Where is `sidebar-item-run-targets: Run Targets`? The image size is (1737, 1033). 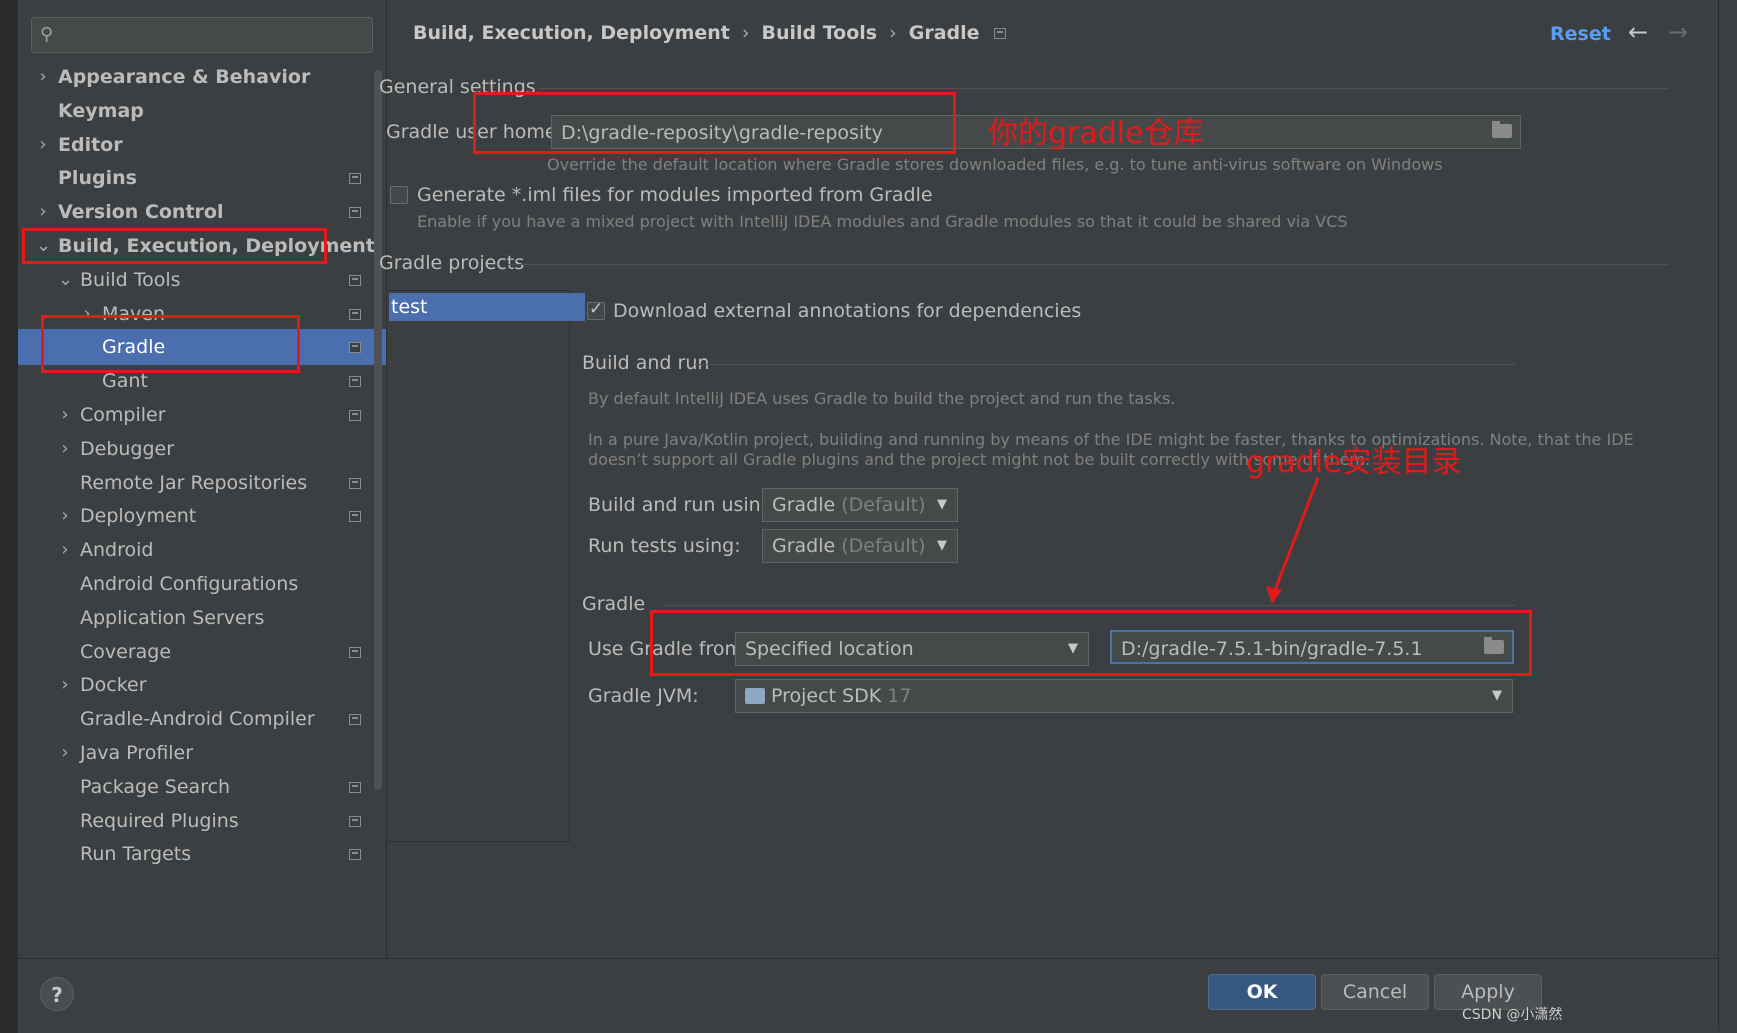
sidebar-item-run-targets: Run Targets is located at coordinates (202, 854).